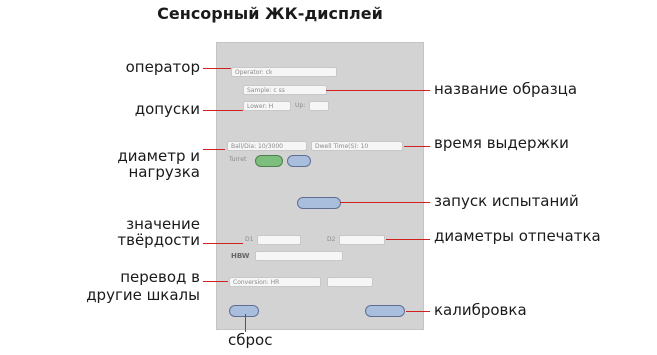  Describe the element at coordinates (506, 201) in the screenshot. I see `label-test-start: запуск испытаний` at that location.